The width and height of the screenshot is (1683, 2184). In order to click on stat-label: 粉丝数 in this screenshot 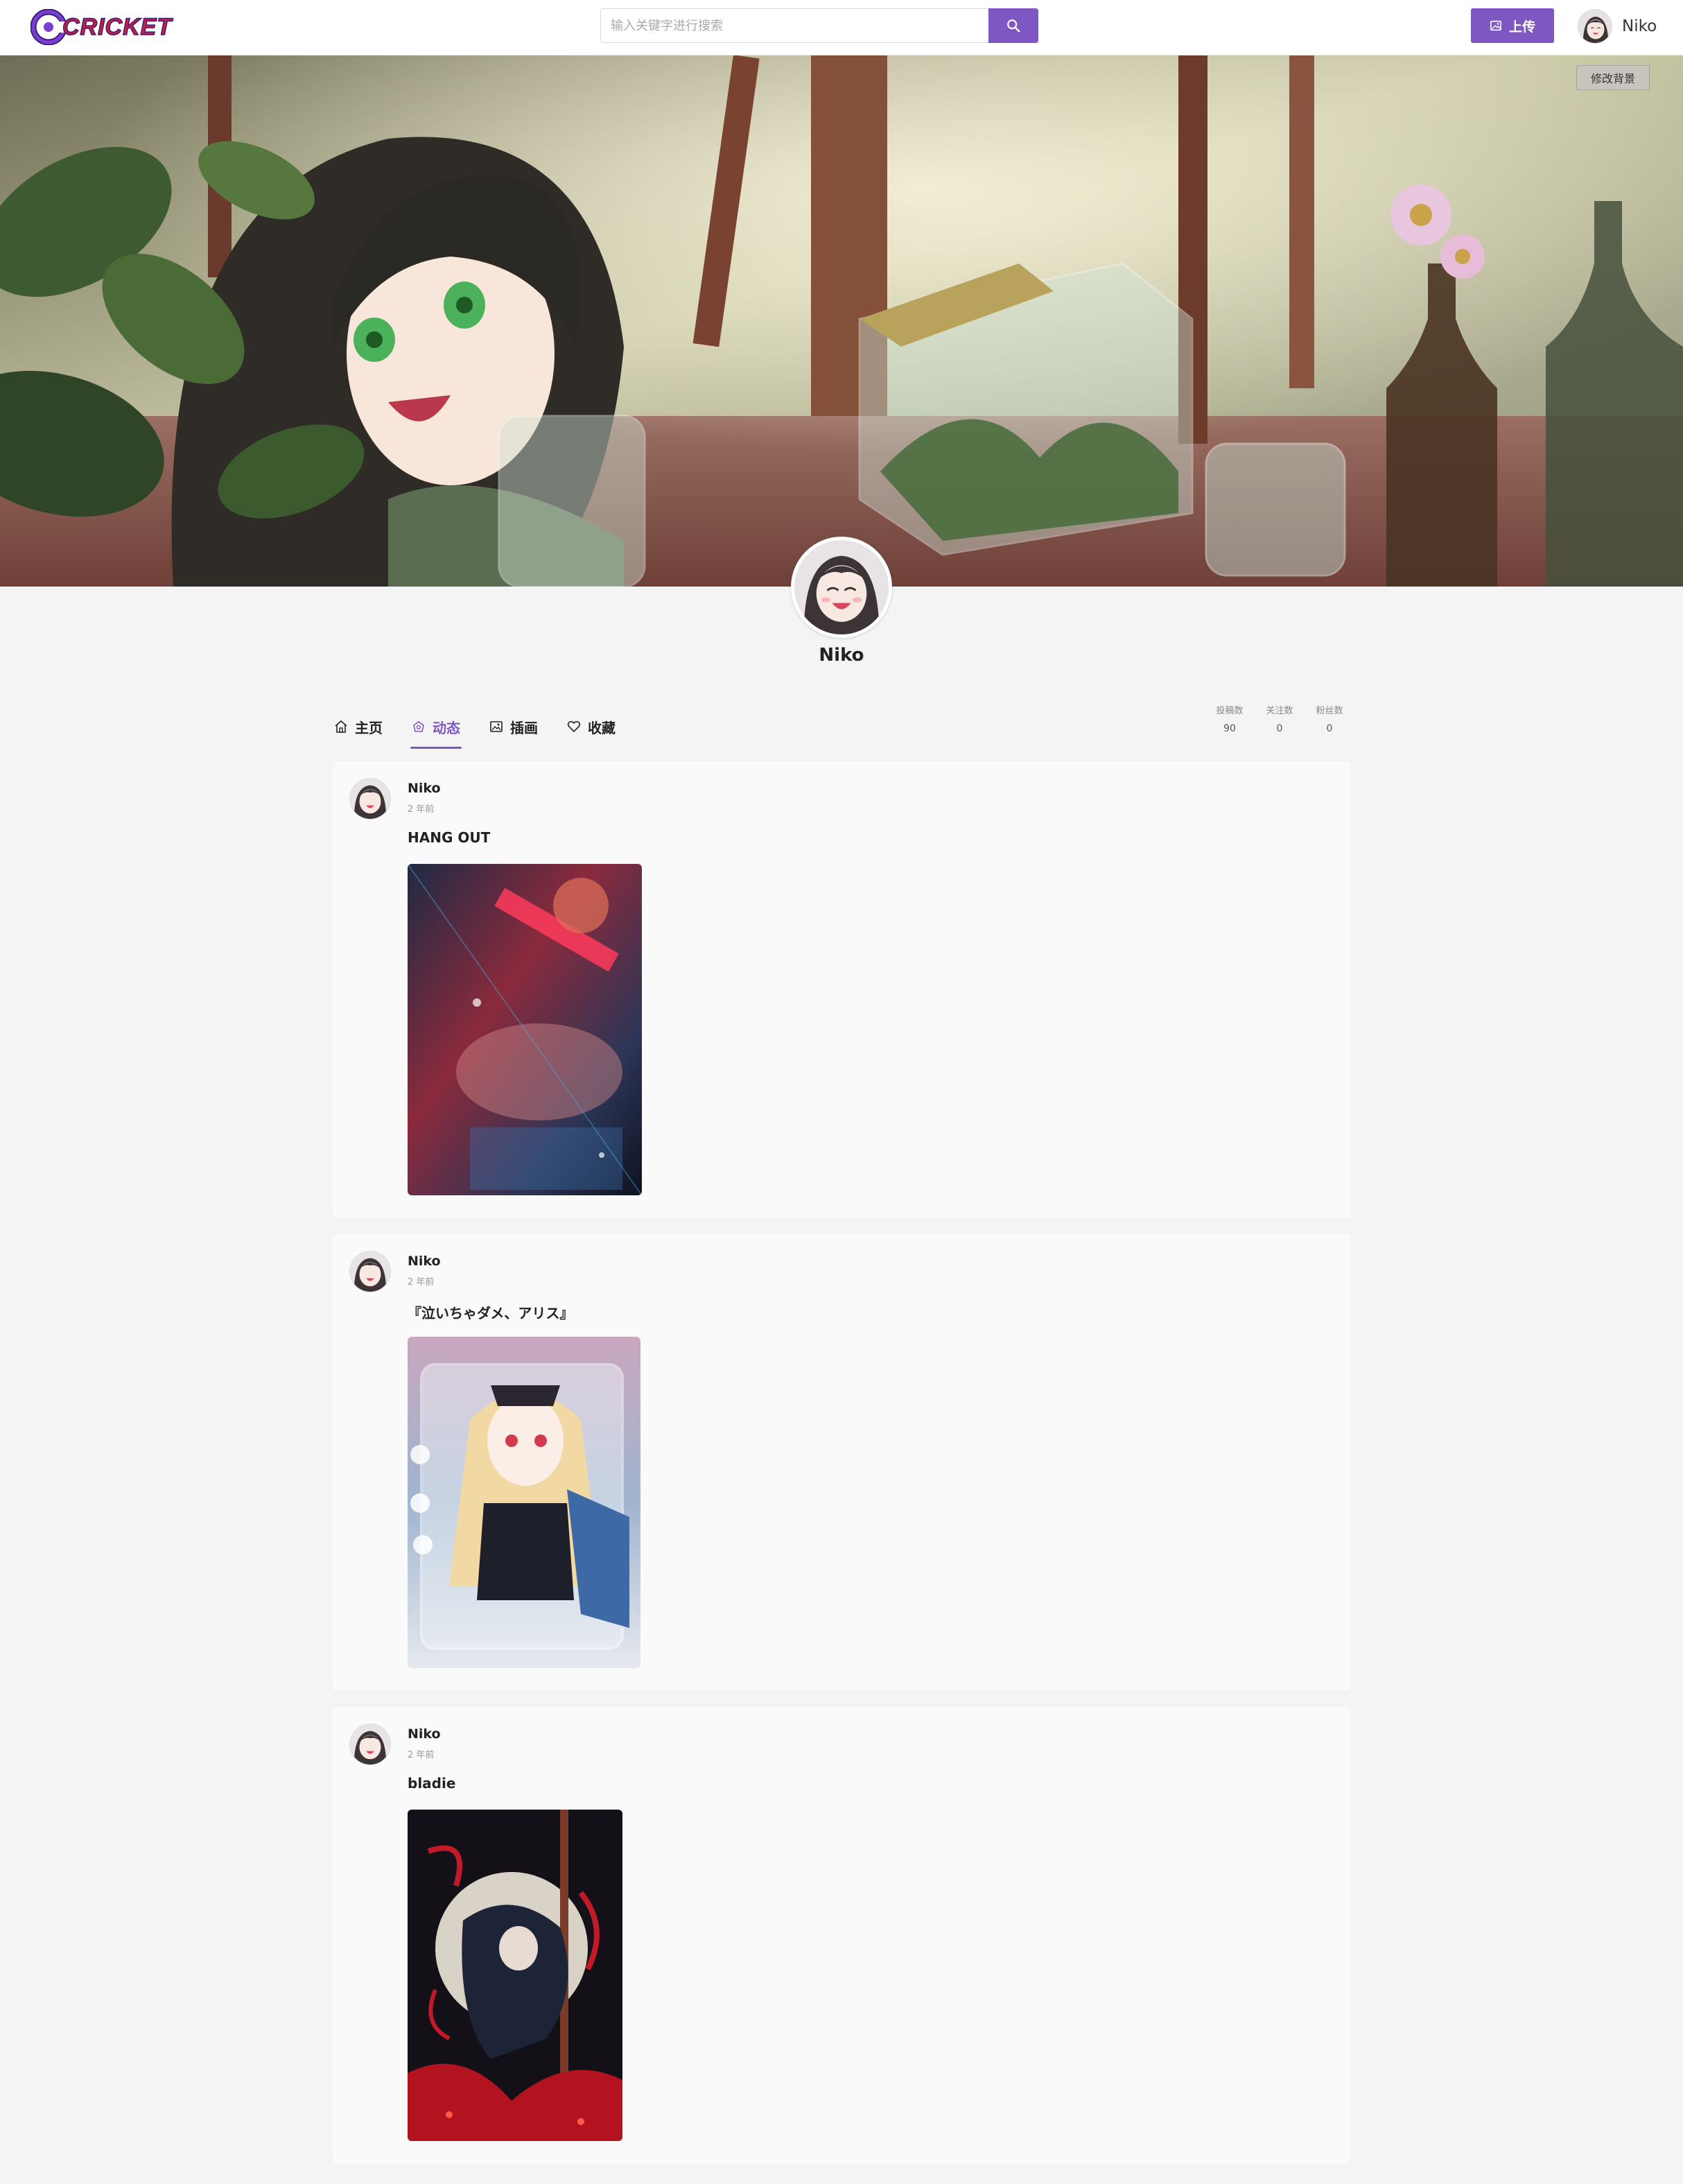, I will do `click(1329, 711)`.